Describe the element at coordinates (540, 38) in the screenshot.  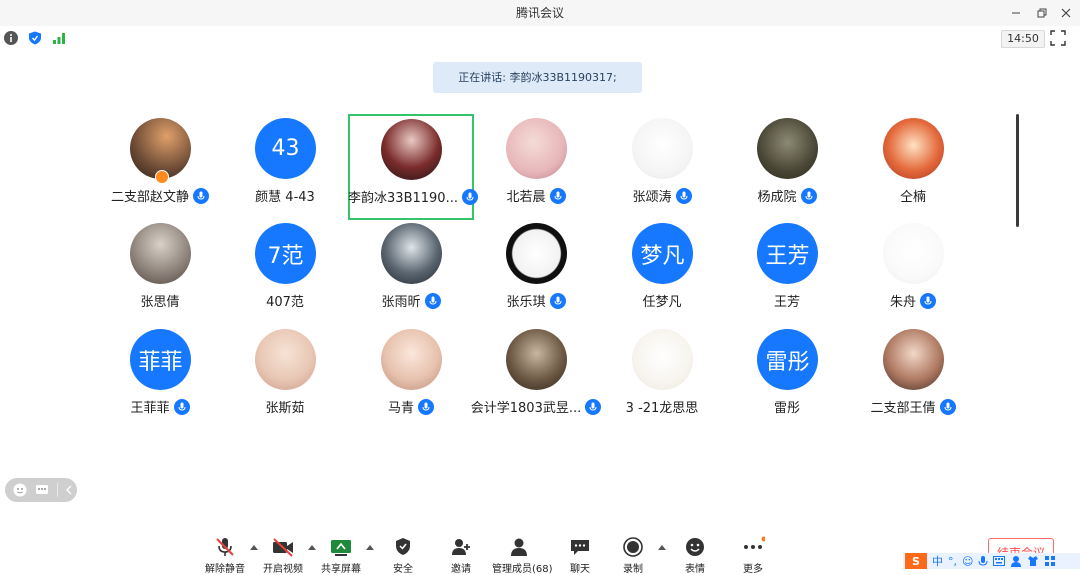
I see `status-bar` at that location.